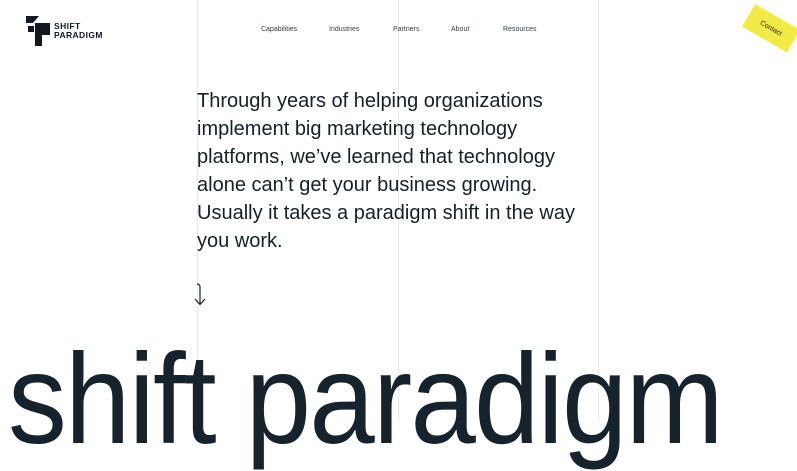  What do you see at coordinates (357, 129) in the screenshot?
I see `intro-line: implement big marketing technology` at bounding box center [357, 129].